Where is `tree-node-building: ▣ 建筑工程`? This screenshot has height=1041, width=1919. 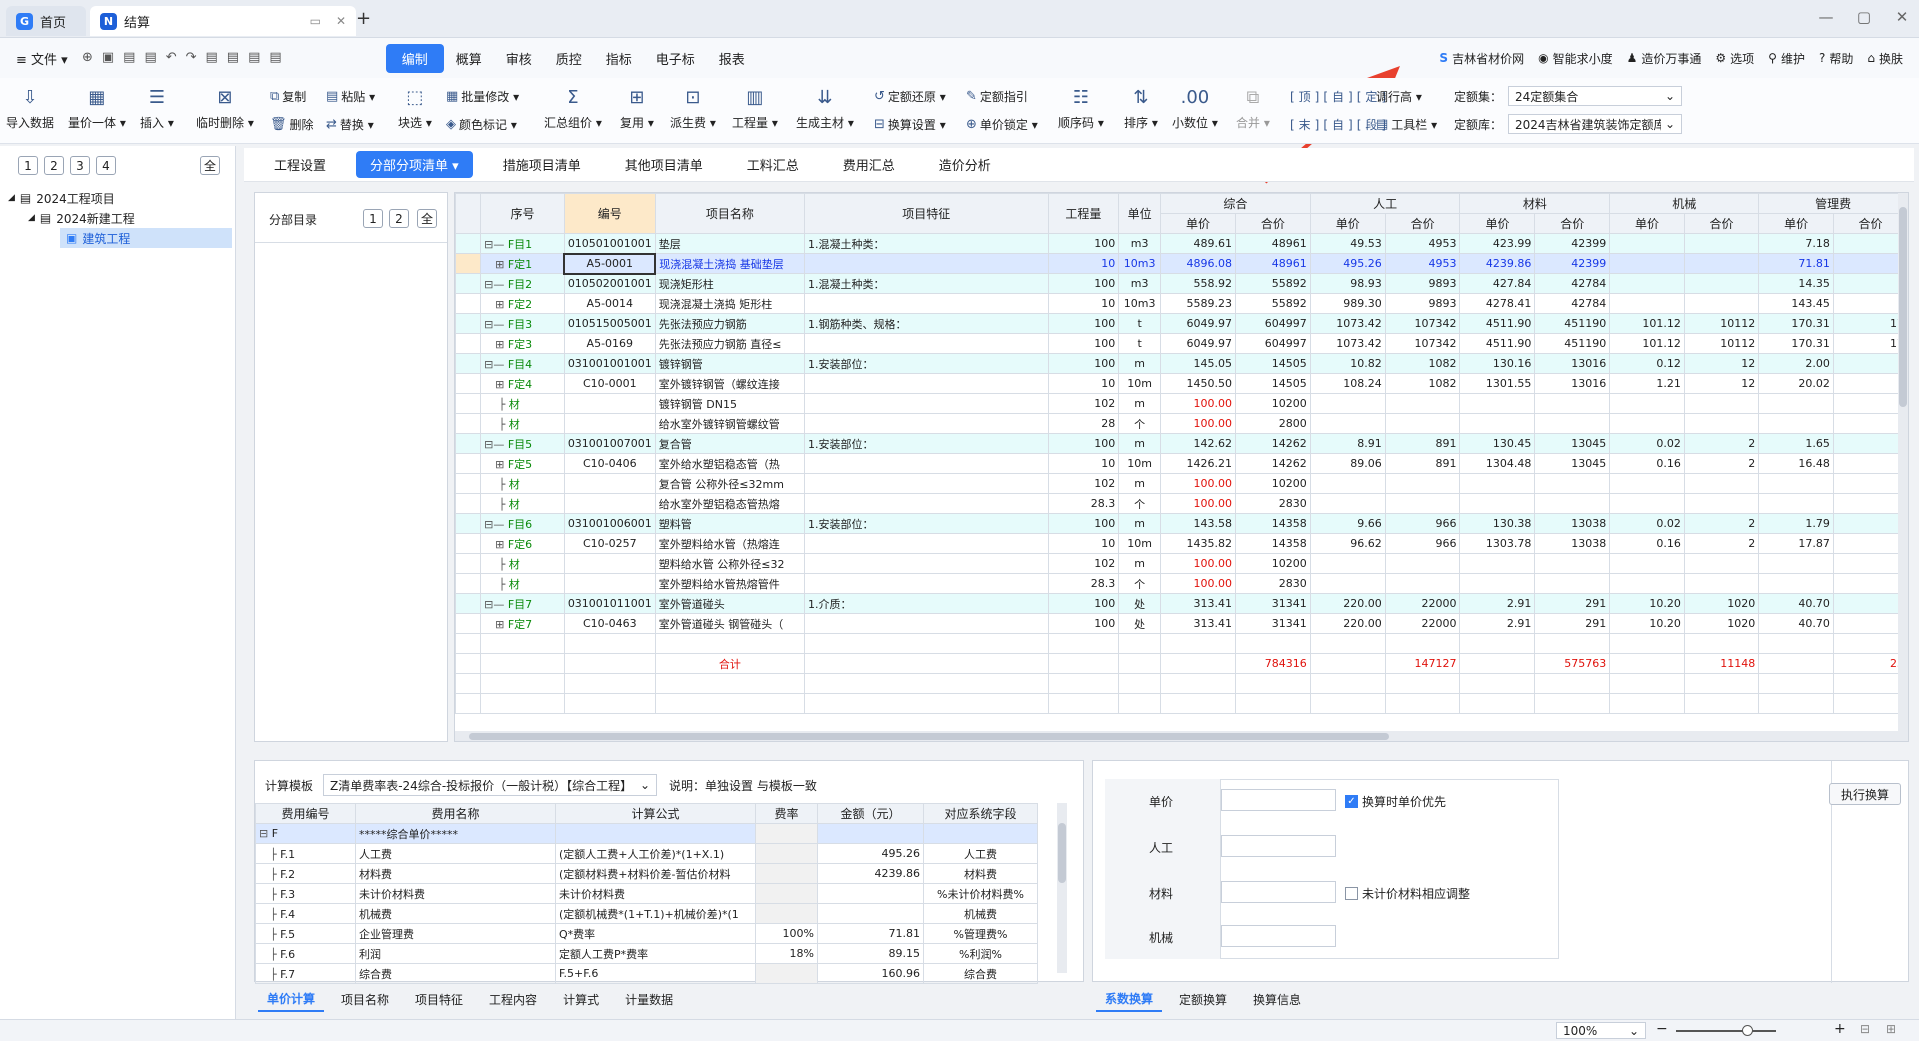
tree-node-building: ▣ 建筑工程 is located at coordinates (146, 238).